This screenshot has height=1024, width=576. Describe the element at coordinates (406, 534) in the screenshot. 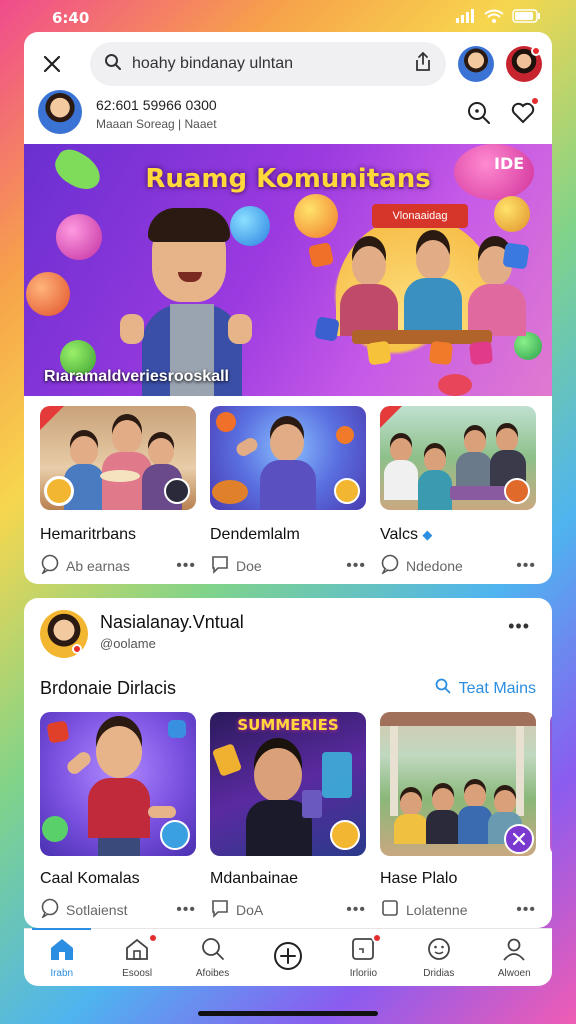

I see `tile-title: Valcs ◆` at that location.